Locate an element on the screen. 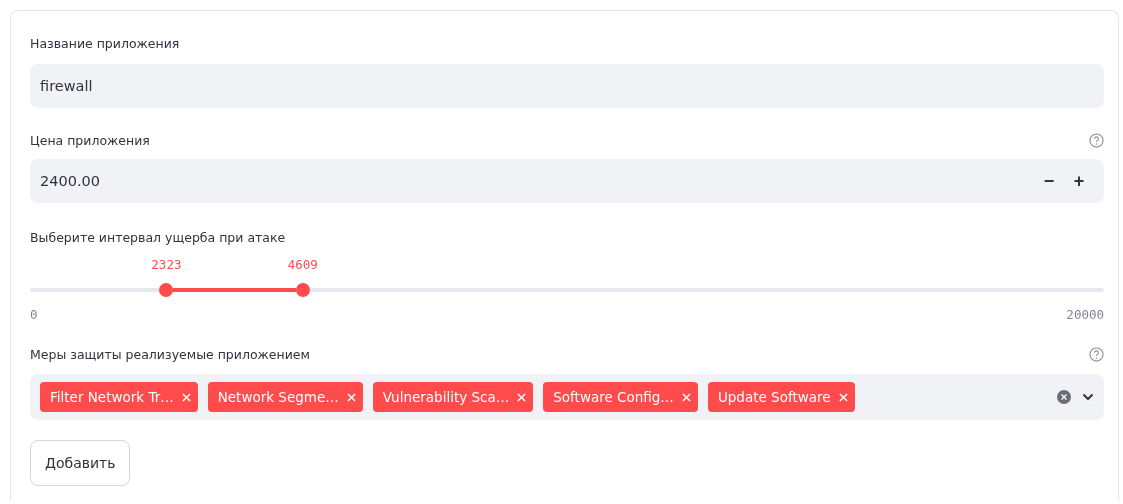  slider-max: 20000 is located at coordinates (1085, 314).